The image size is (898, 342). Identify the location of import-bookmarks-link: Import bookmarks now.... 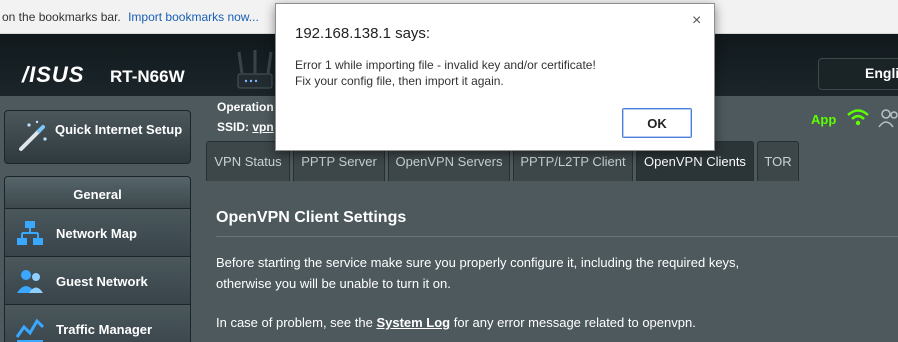
(193, 17).